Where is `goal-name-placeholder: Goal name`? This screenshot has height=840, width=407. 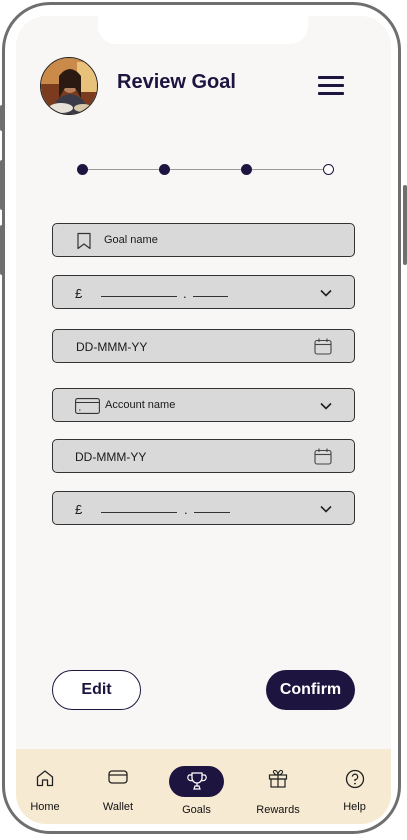 goal-name-placeholder: Goal name is located at coordinates (131, 240).